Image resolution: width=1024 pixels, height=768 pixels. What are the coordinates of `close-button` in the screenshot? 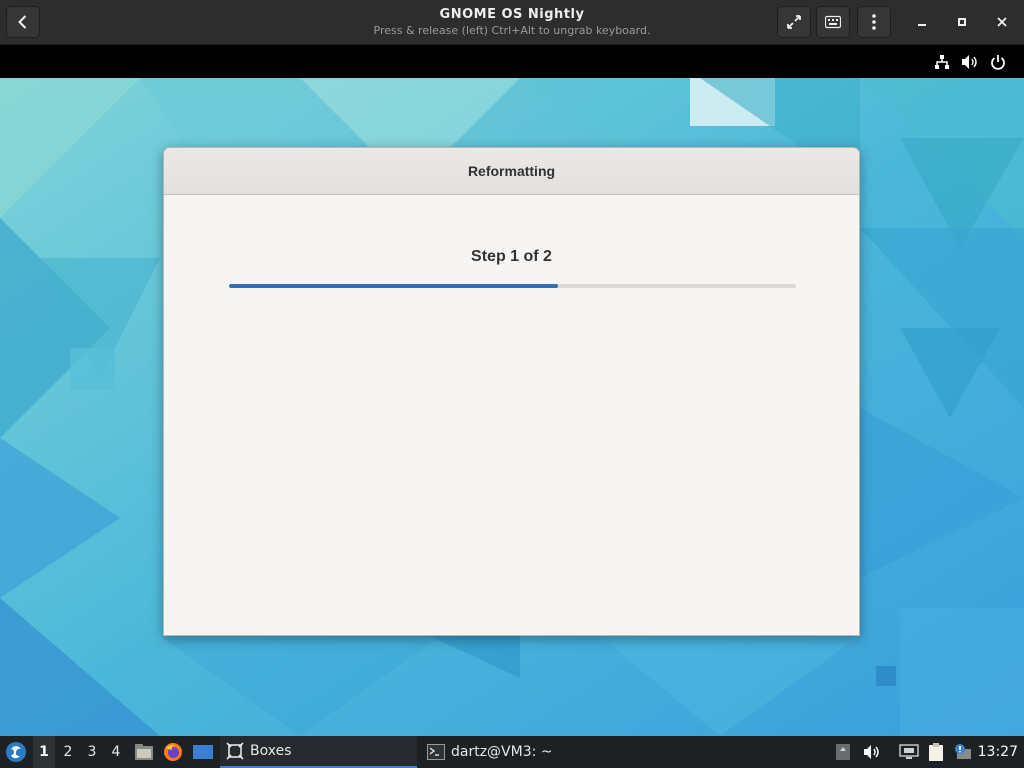 It's located at (1002, 22).